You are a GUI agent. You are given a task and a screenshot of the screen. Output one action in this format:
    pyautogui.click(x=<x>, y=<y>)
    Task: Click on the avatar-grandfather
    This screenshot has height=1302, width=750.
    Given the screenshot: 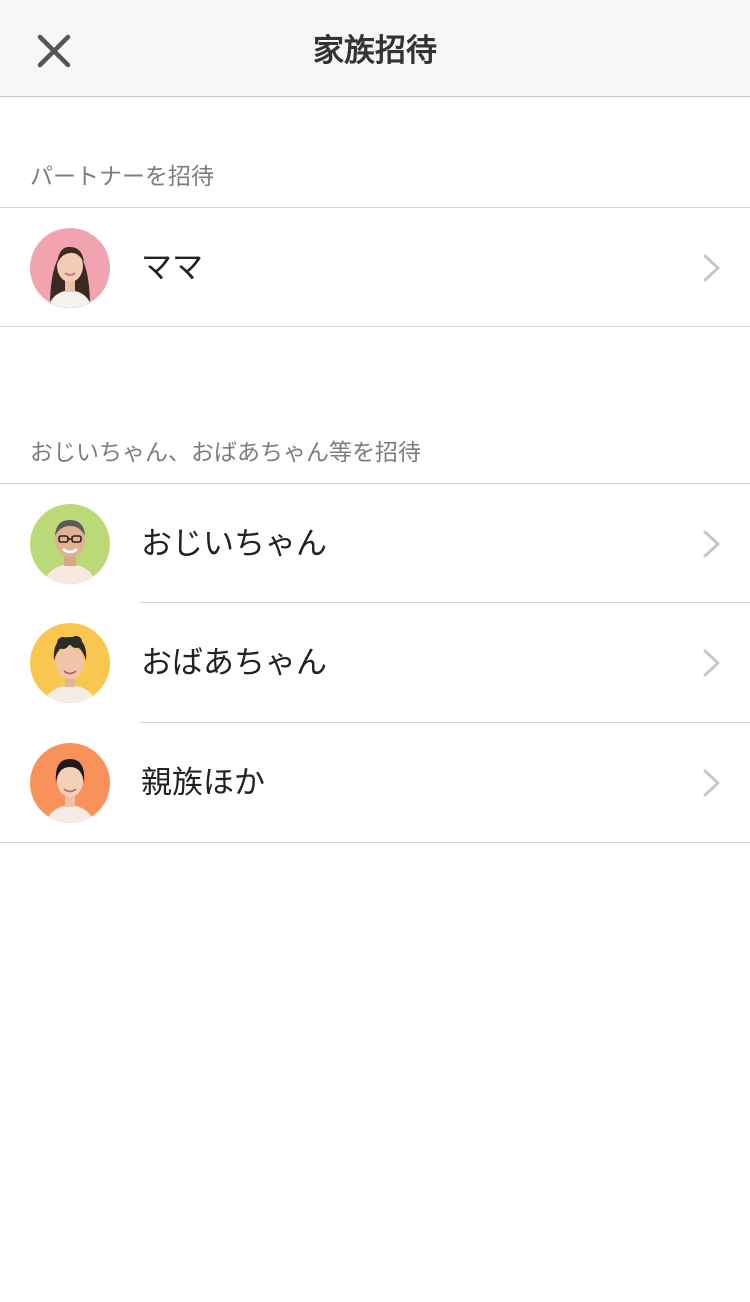 What is the action you would take?
    pyautogui.click(x=70, y=544)
    